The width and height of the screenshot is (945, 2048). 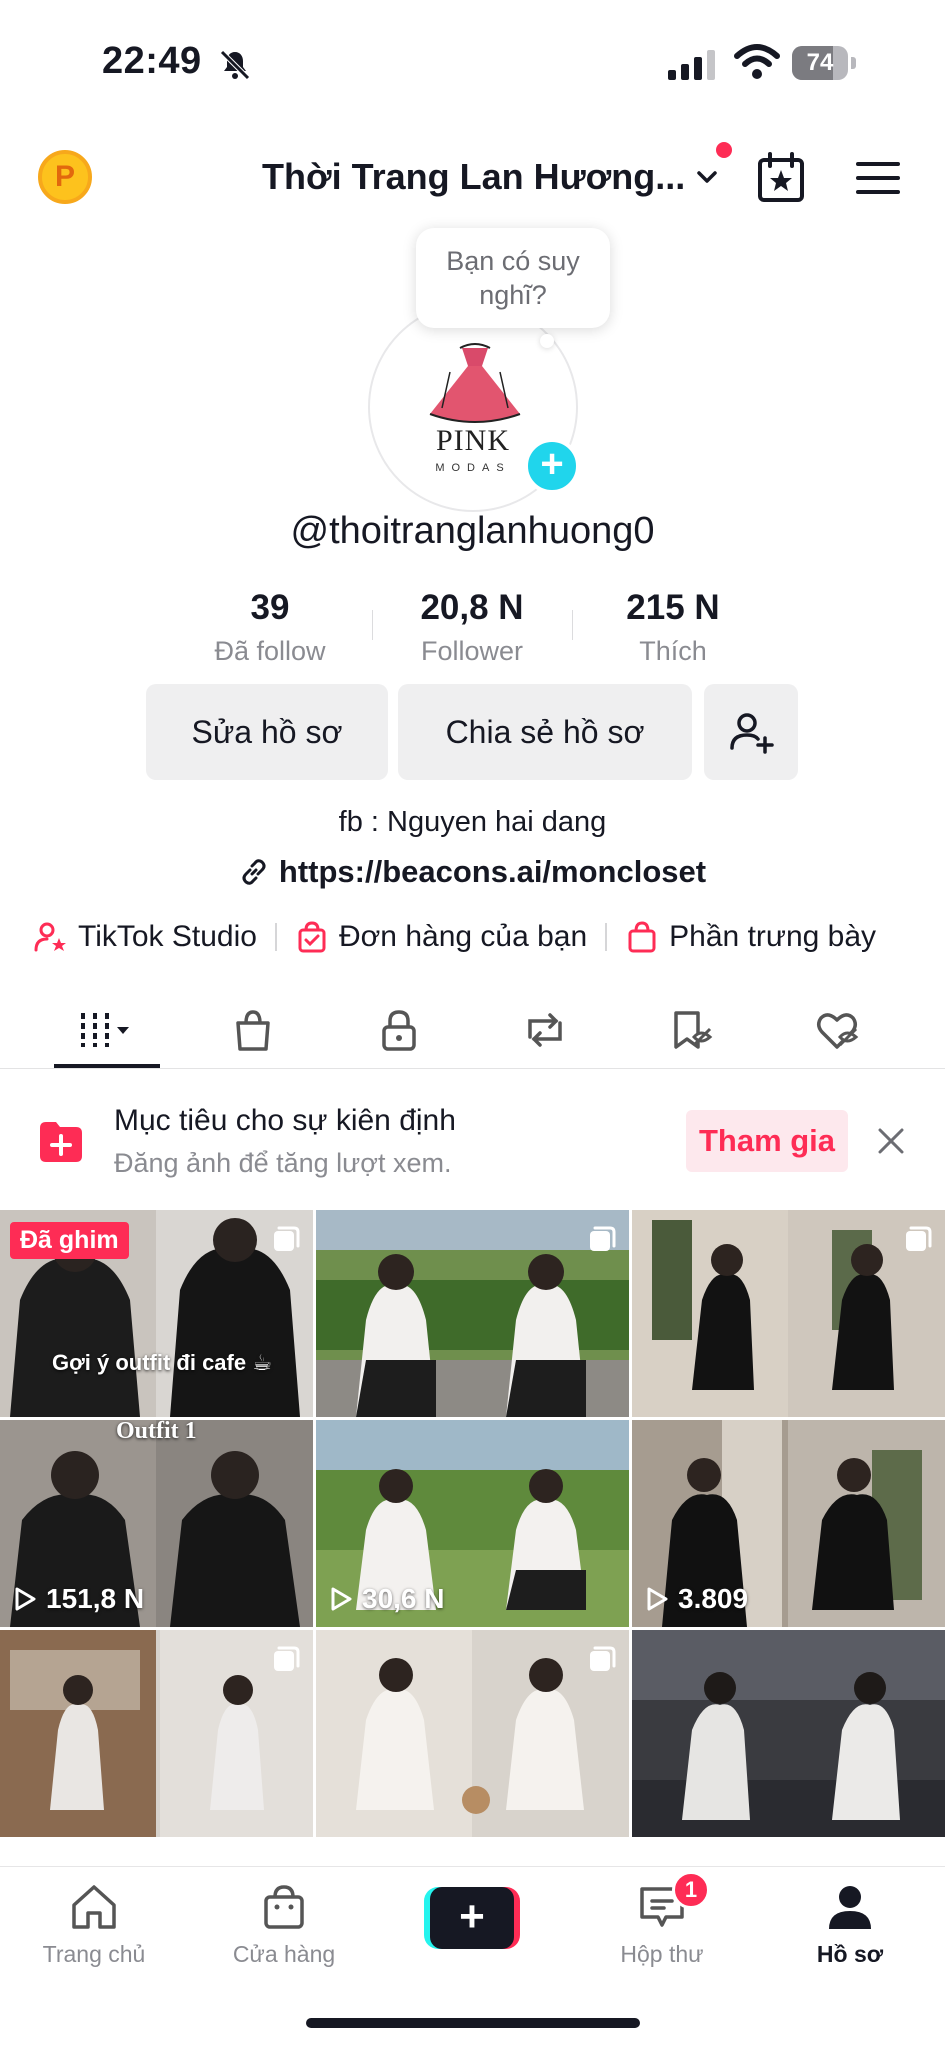 What do you see at coordinates (552, 466) in the screenshot?
I see `add-story-button: +` at bounding box center [552, 466].